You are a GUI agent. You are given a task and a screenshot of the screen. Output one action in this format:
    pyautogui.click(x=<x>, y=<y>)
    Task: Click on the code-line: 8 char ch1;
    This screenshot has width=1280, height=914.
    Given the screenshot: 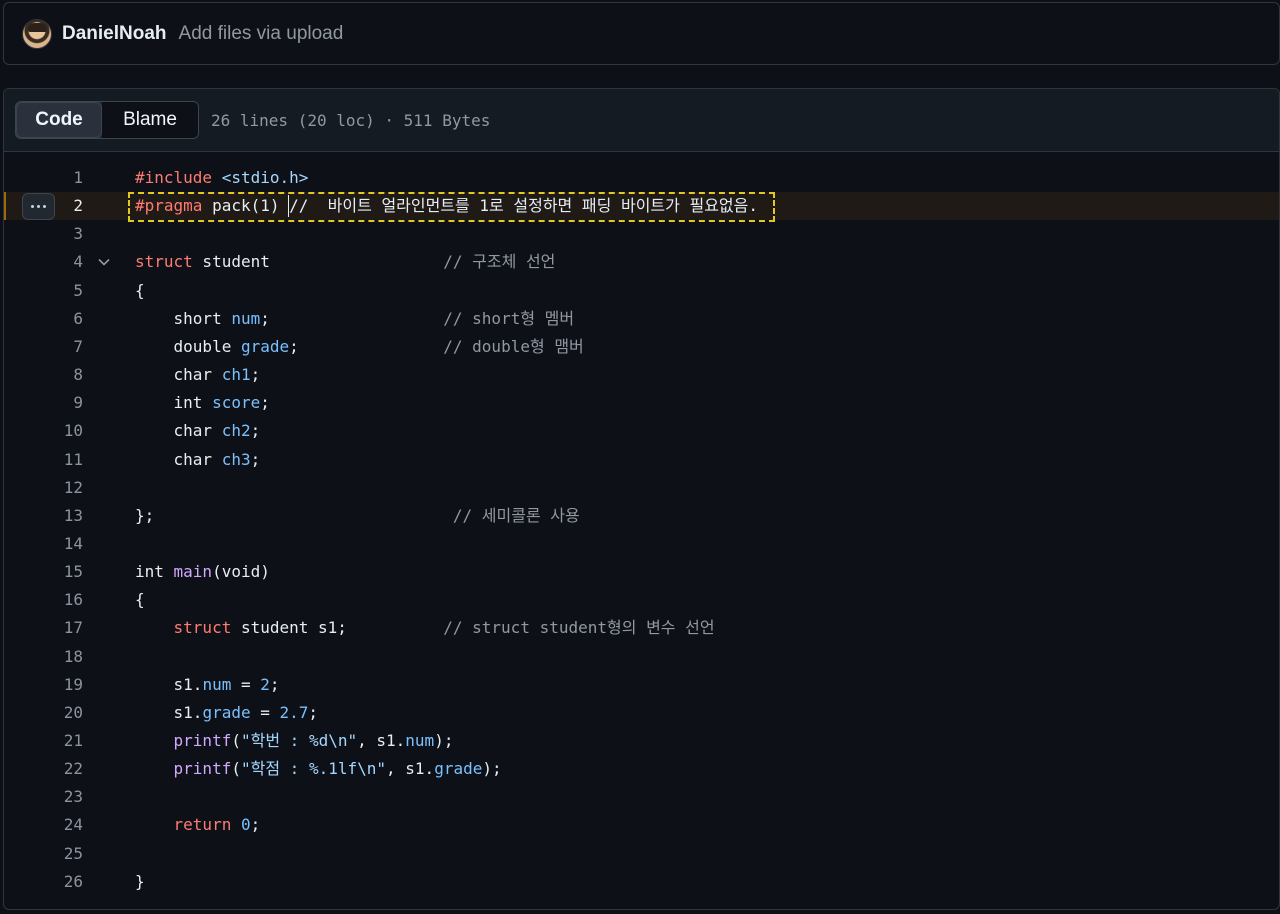 What is the action you would take?
    pyautogui.click(x=641, y=375)
    